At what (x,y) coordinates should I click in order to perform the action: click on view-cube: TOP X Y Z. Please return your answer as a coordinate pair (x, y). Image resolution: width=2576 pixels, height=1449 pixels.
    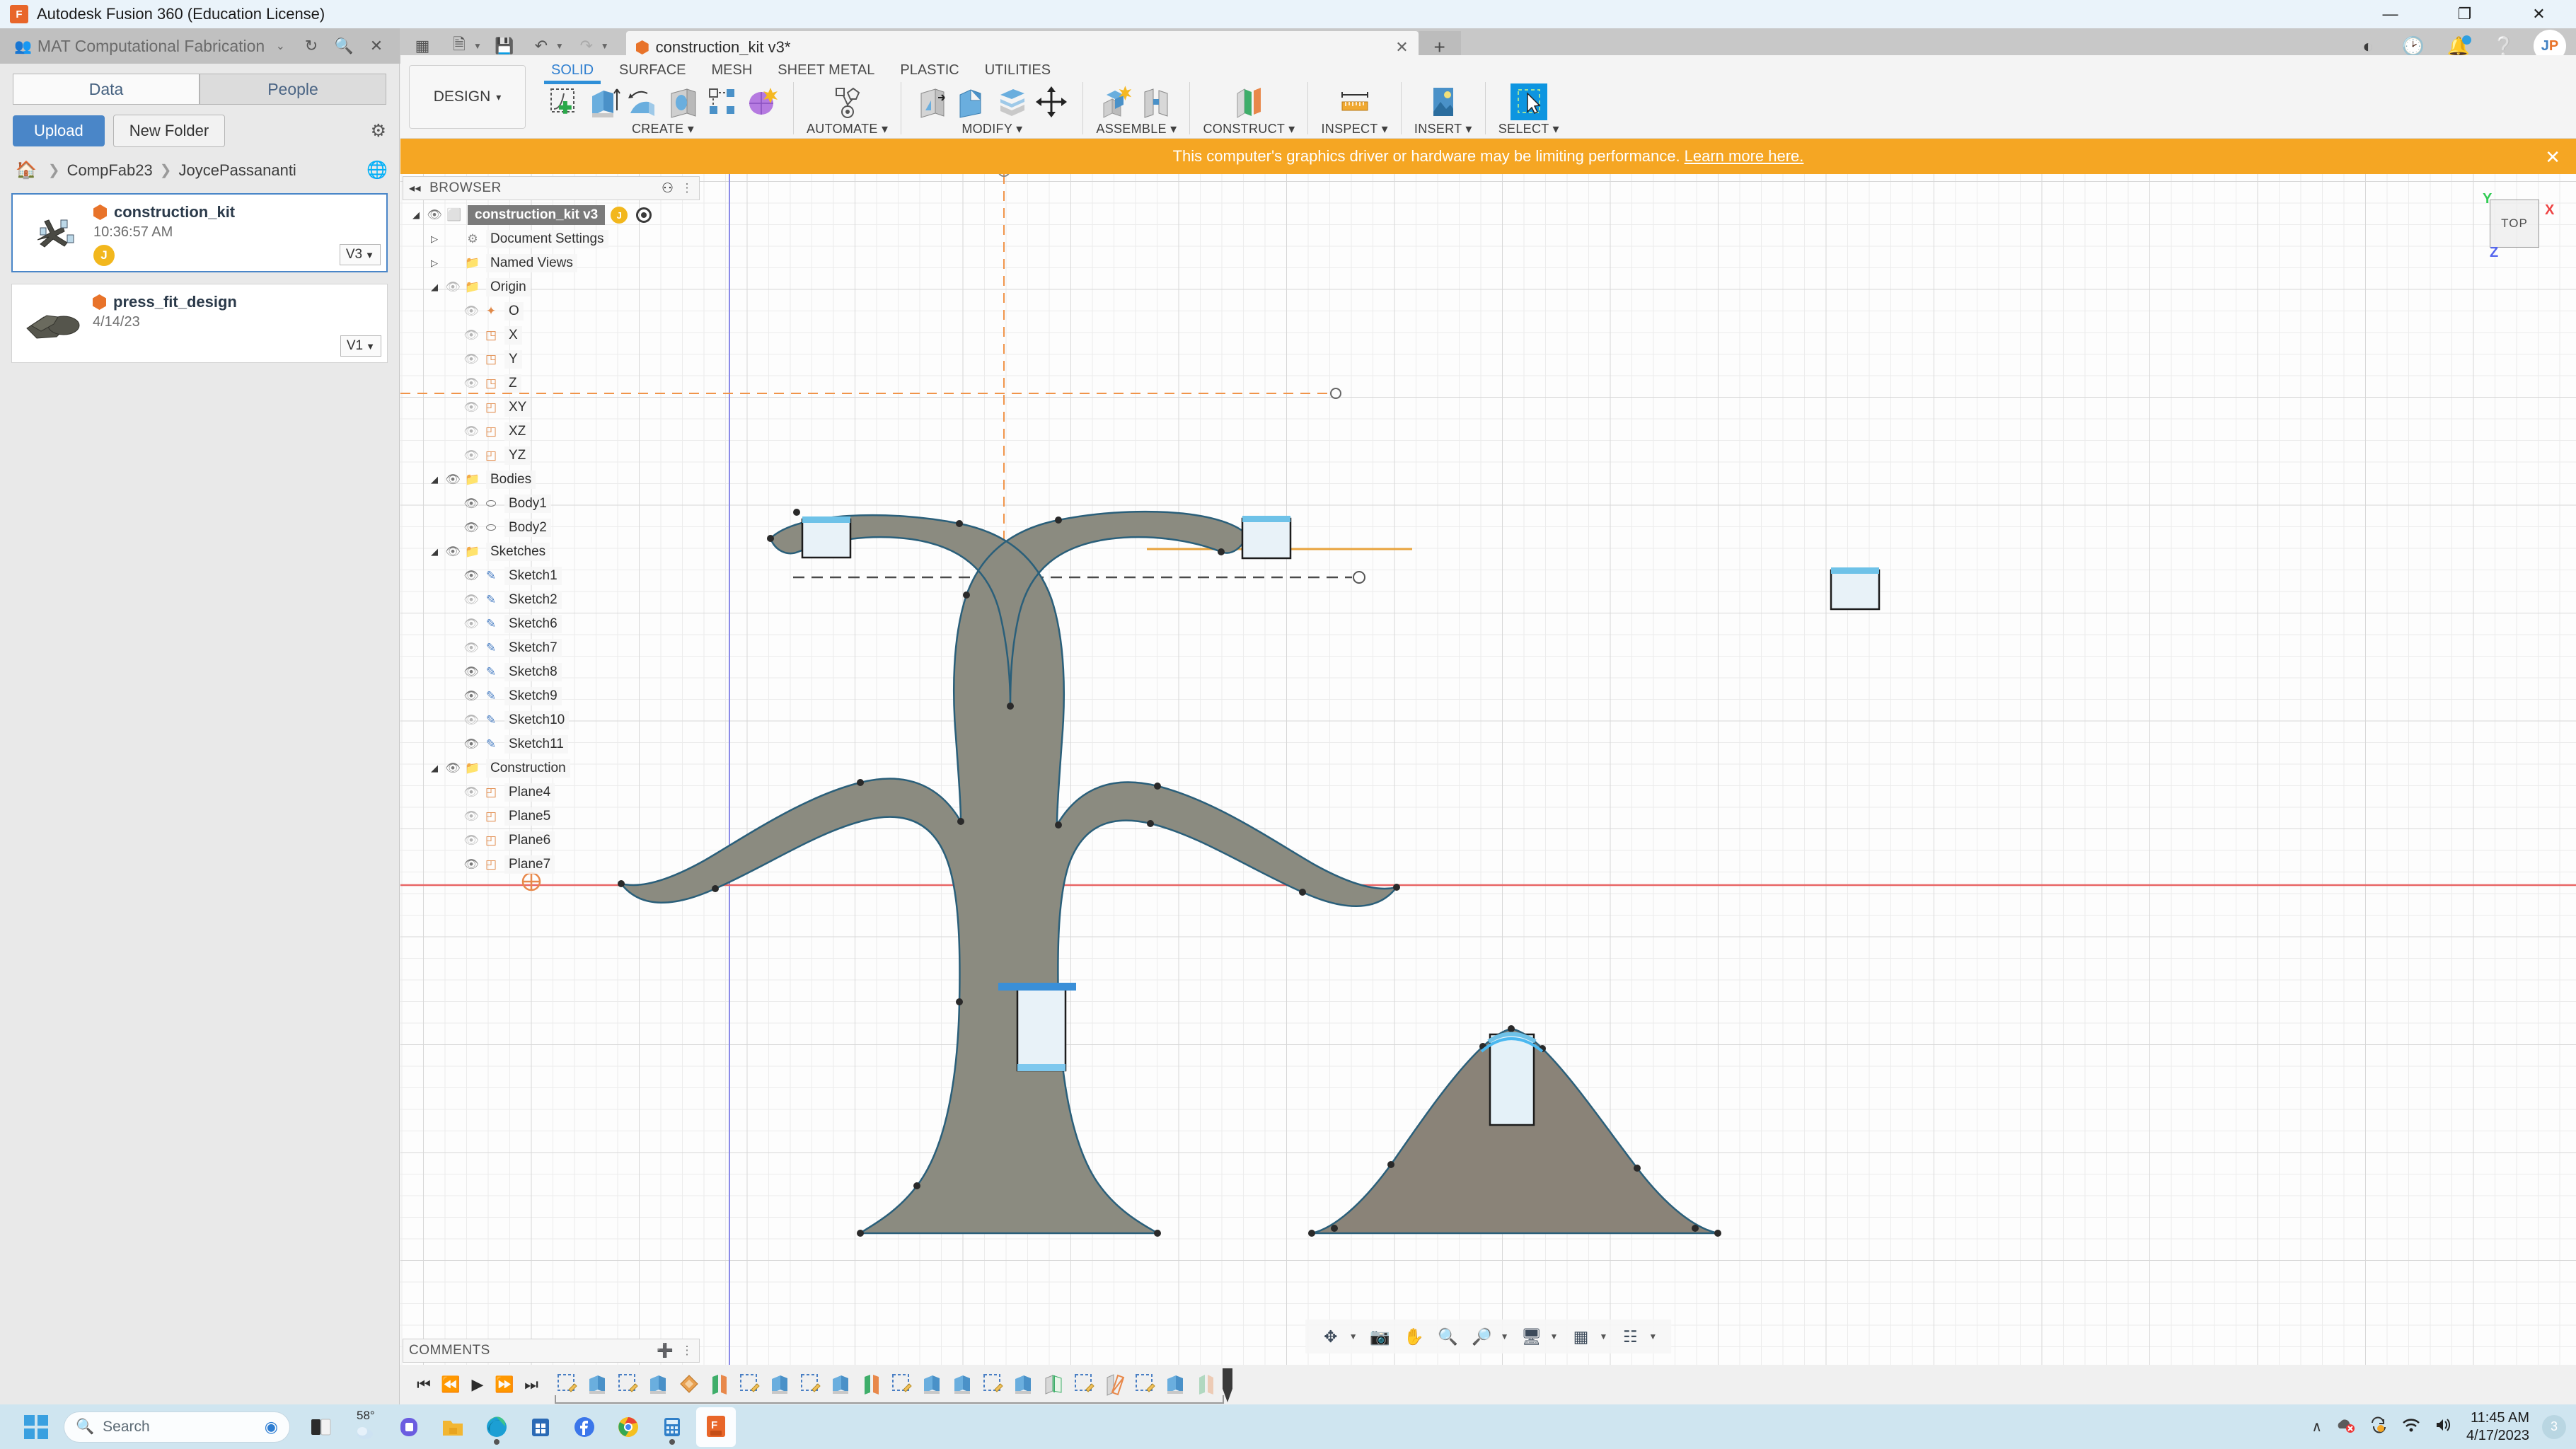
    Looking at the image, I should click on (2519, 226).